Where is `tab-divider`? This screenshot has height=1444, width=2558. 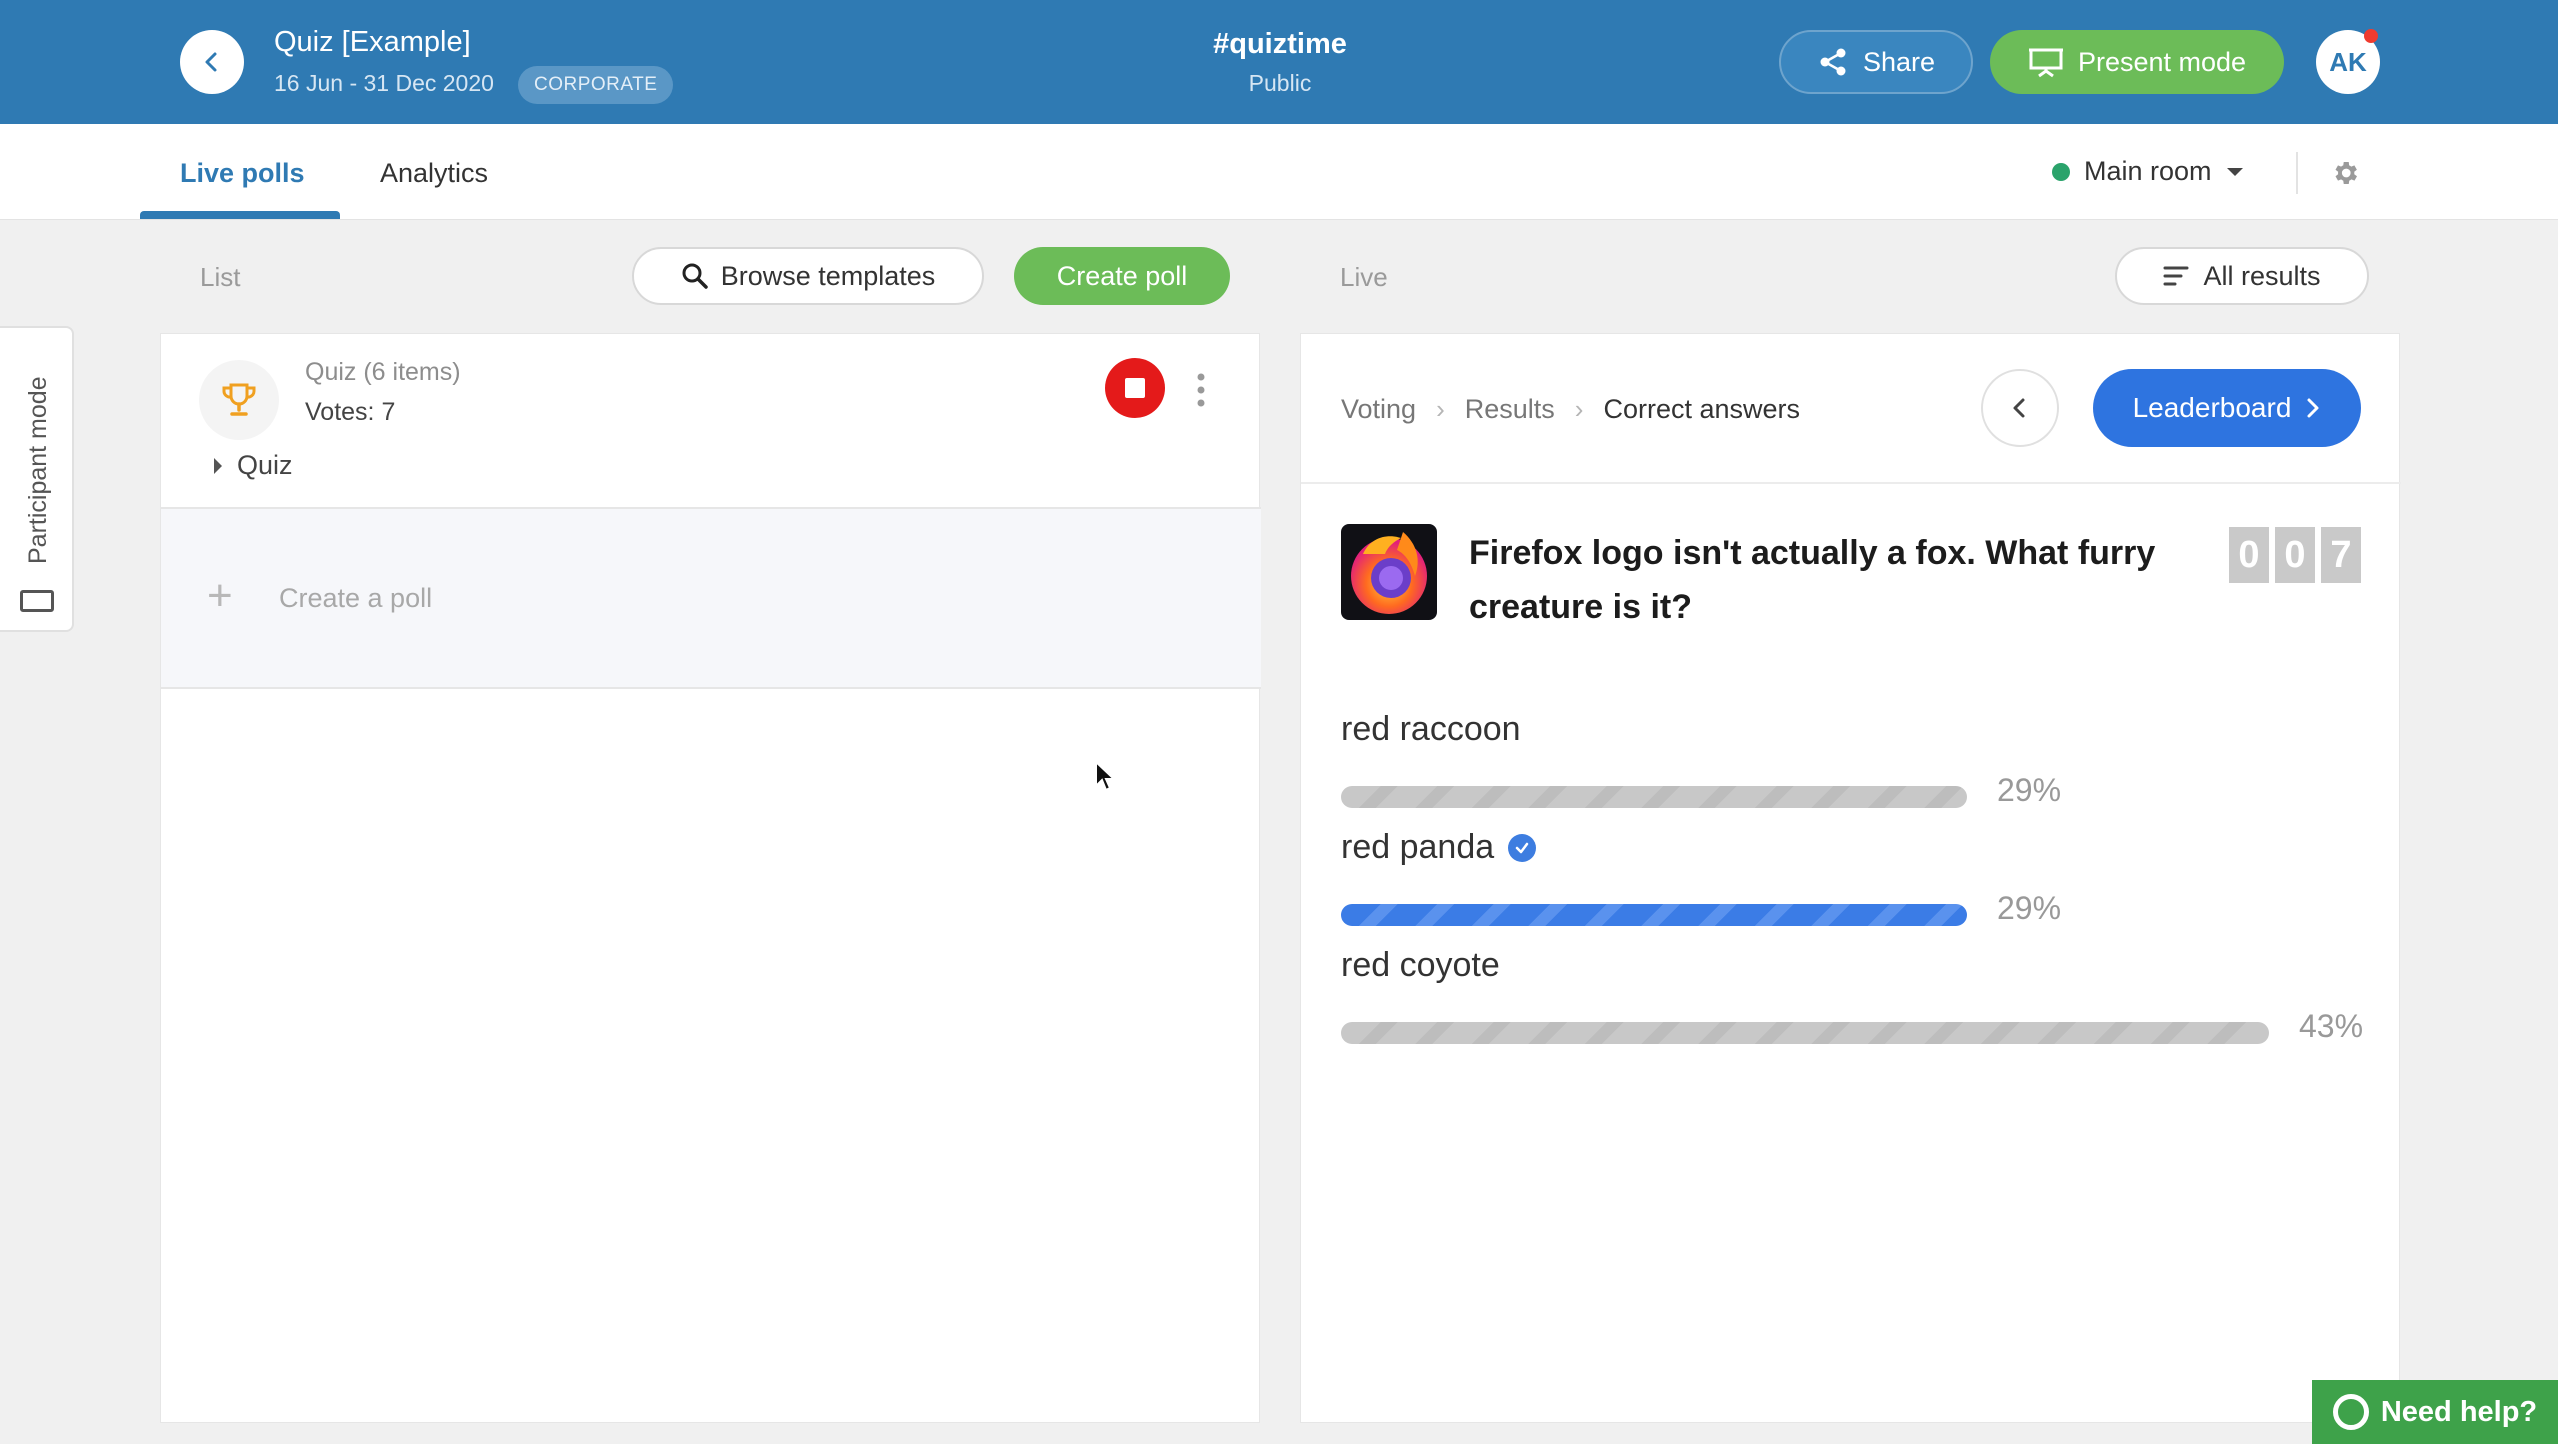
tab-divider is located at coordinates (2297, 173).